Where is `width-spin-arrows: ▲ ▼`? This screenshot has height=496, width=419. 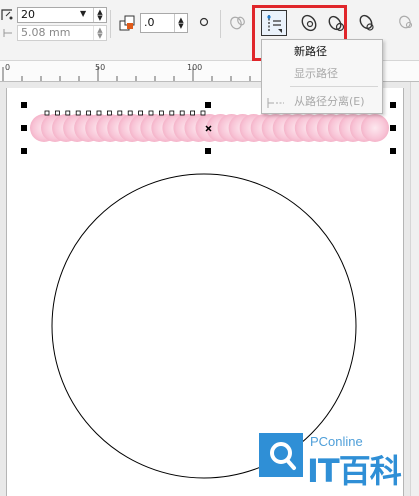
width-spin-arrows: ▲ ▼ is located at coordinates (99, 33).